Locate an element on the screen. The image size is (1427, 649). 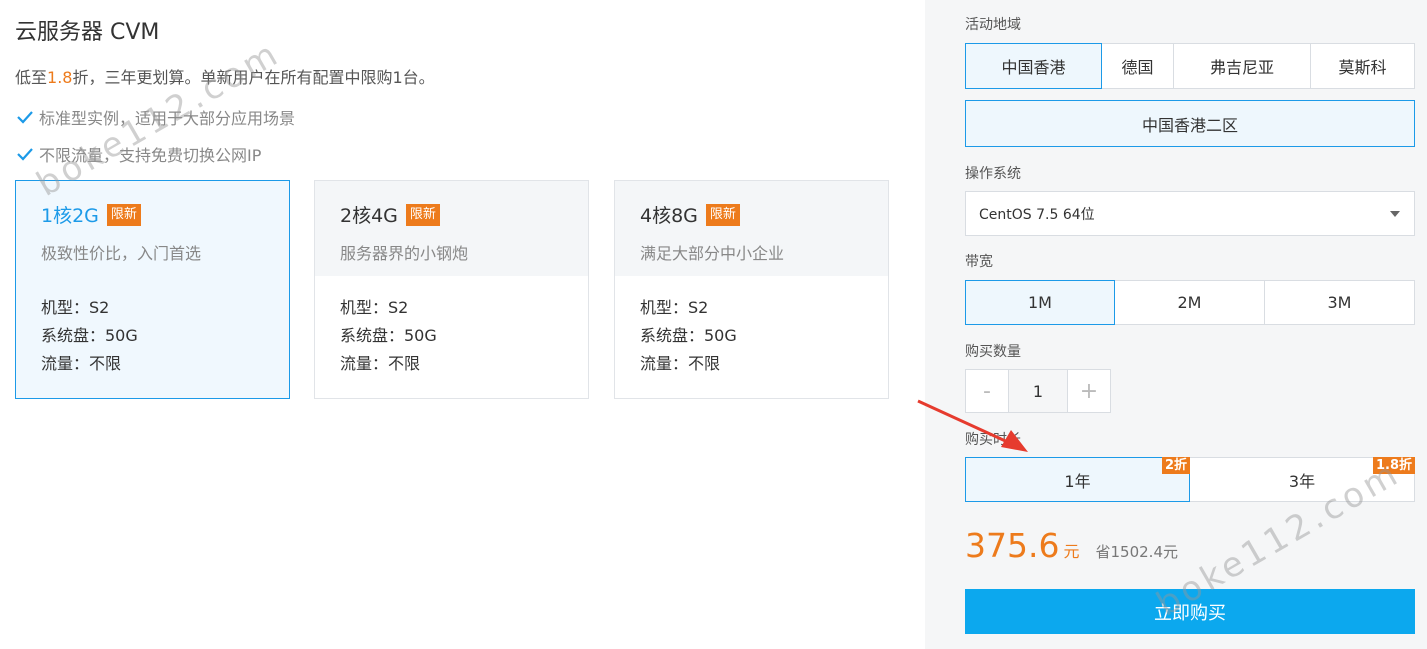
subtitle-prefix: 低至 is located at coordinates (31, 77).